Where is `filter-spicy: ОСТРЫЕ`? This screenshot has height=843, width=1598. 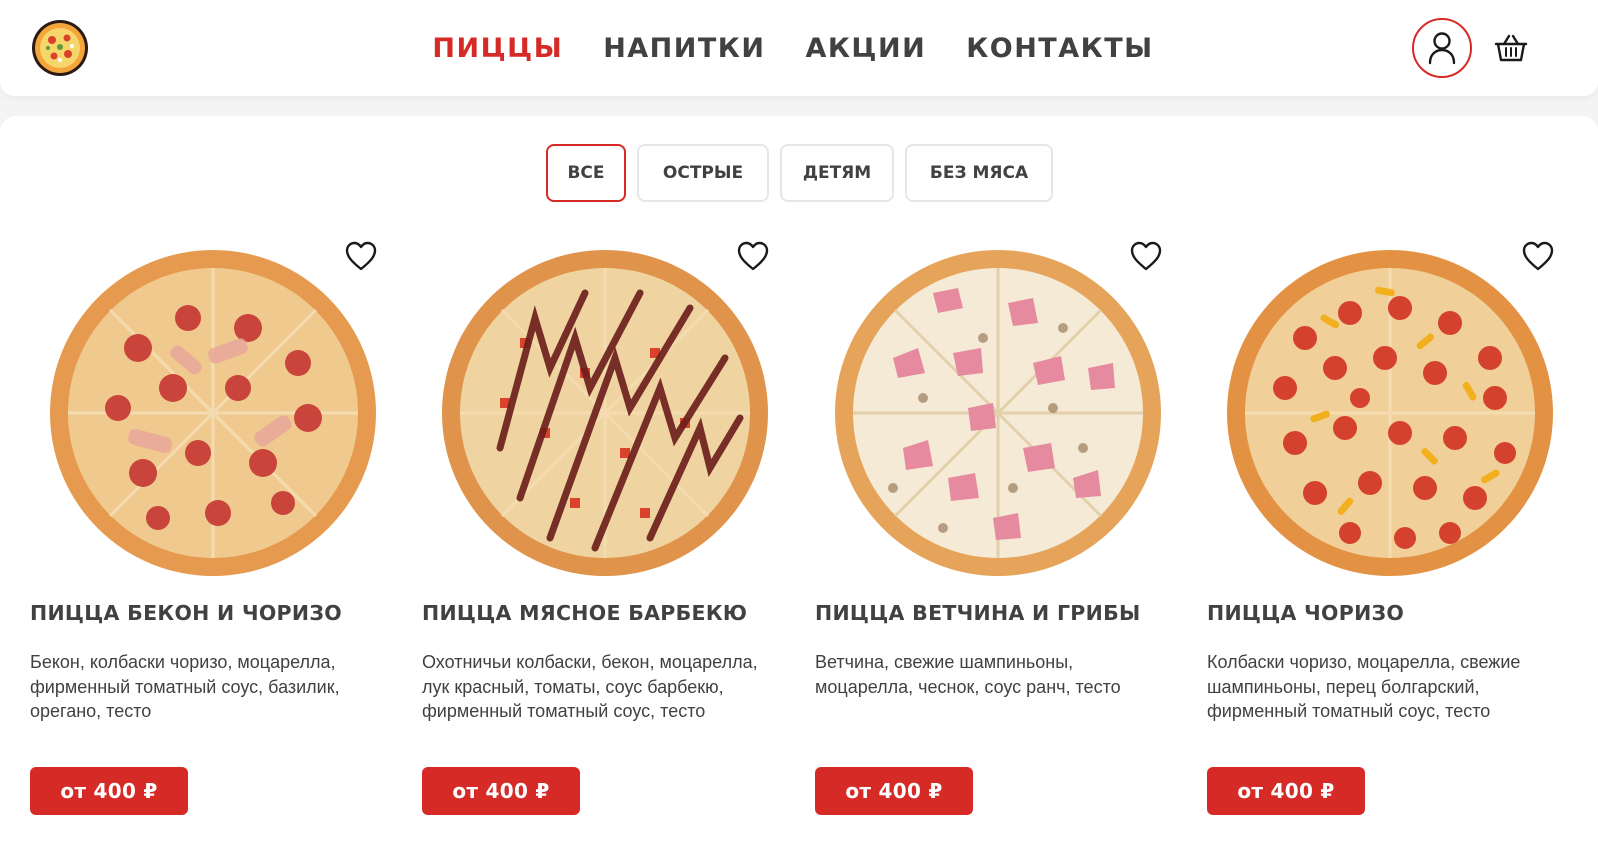
filter-spicy: ОСТРЫЕ is located at coordinates (703, 173).